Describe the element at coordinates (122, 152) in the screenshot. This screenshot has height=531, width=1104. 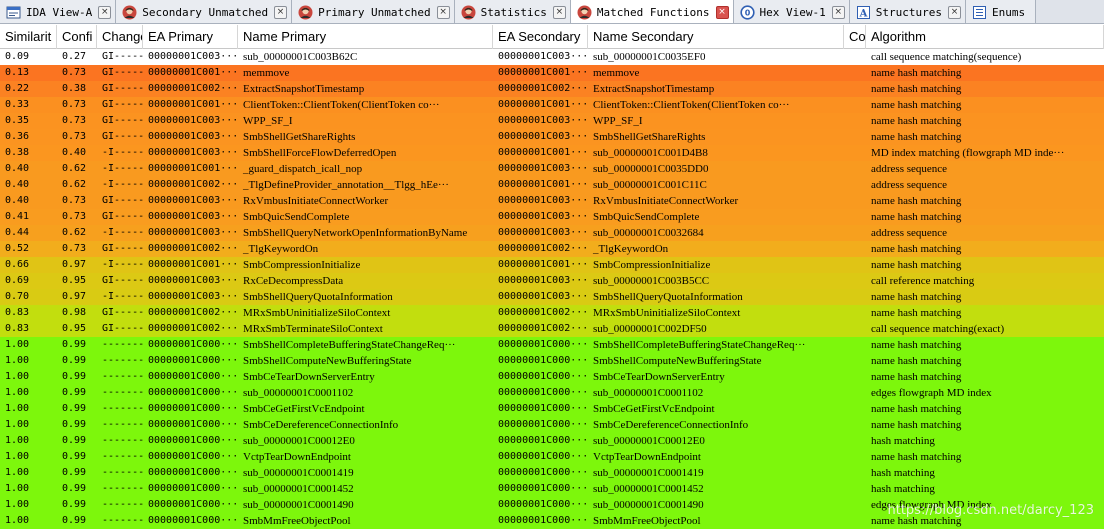
I see `change-cell: -I-----` at that location.